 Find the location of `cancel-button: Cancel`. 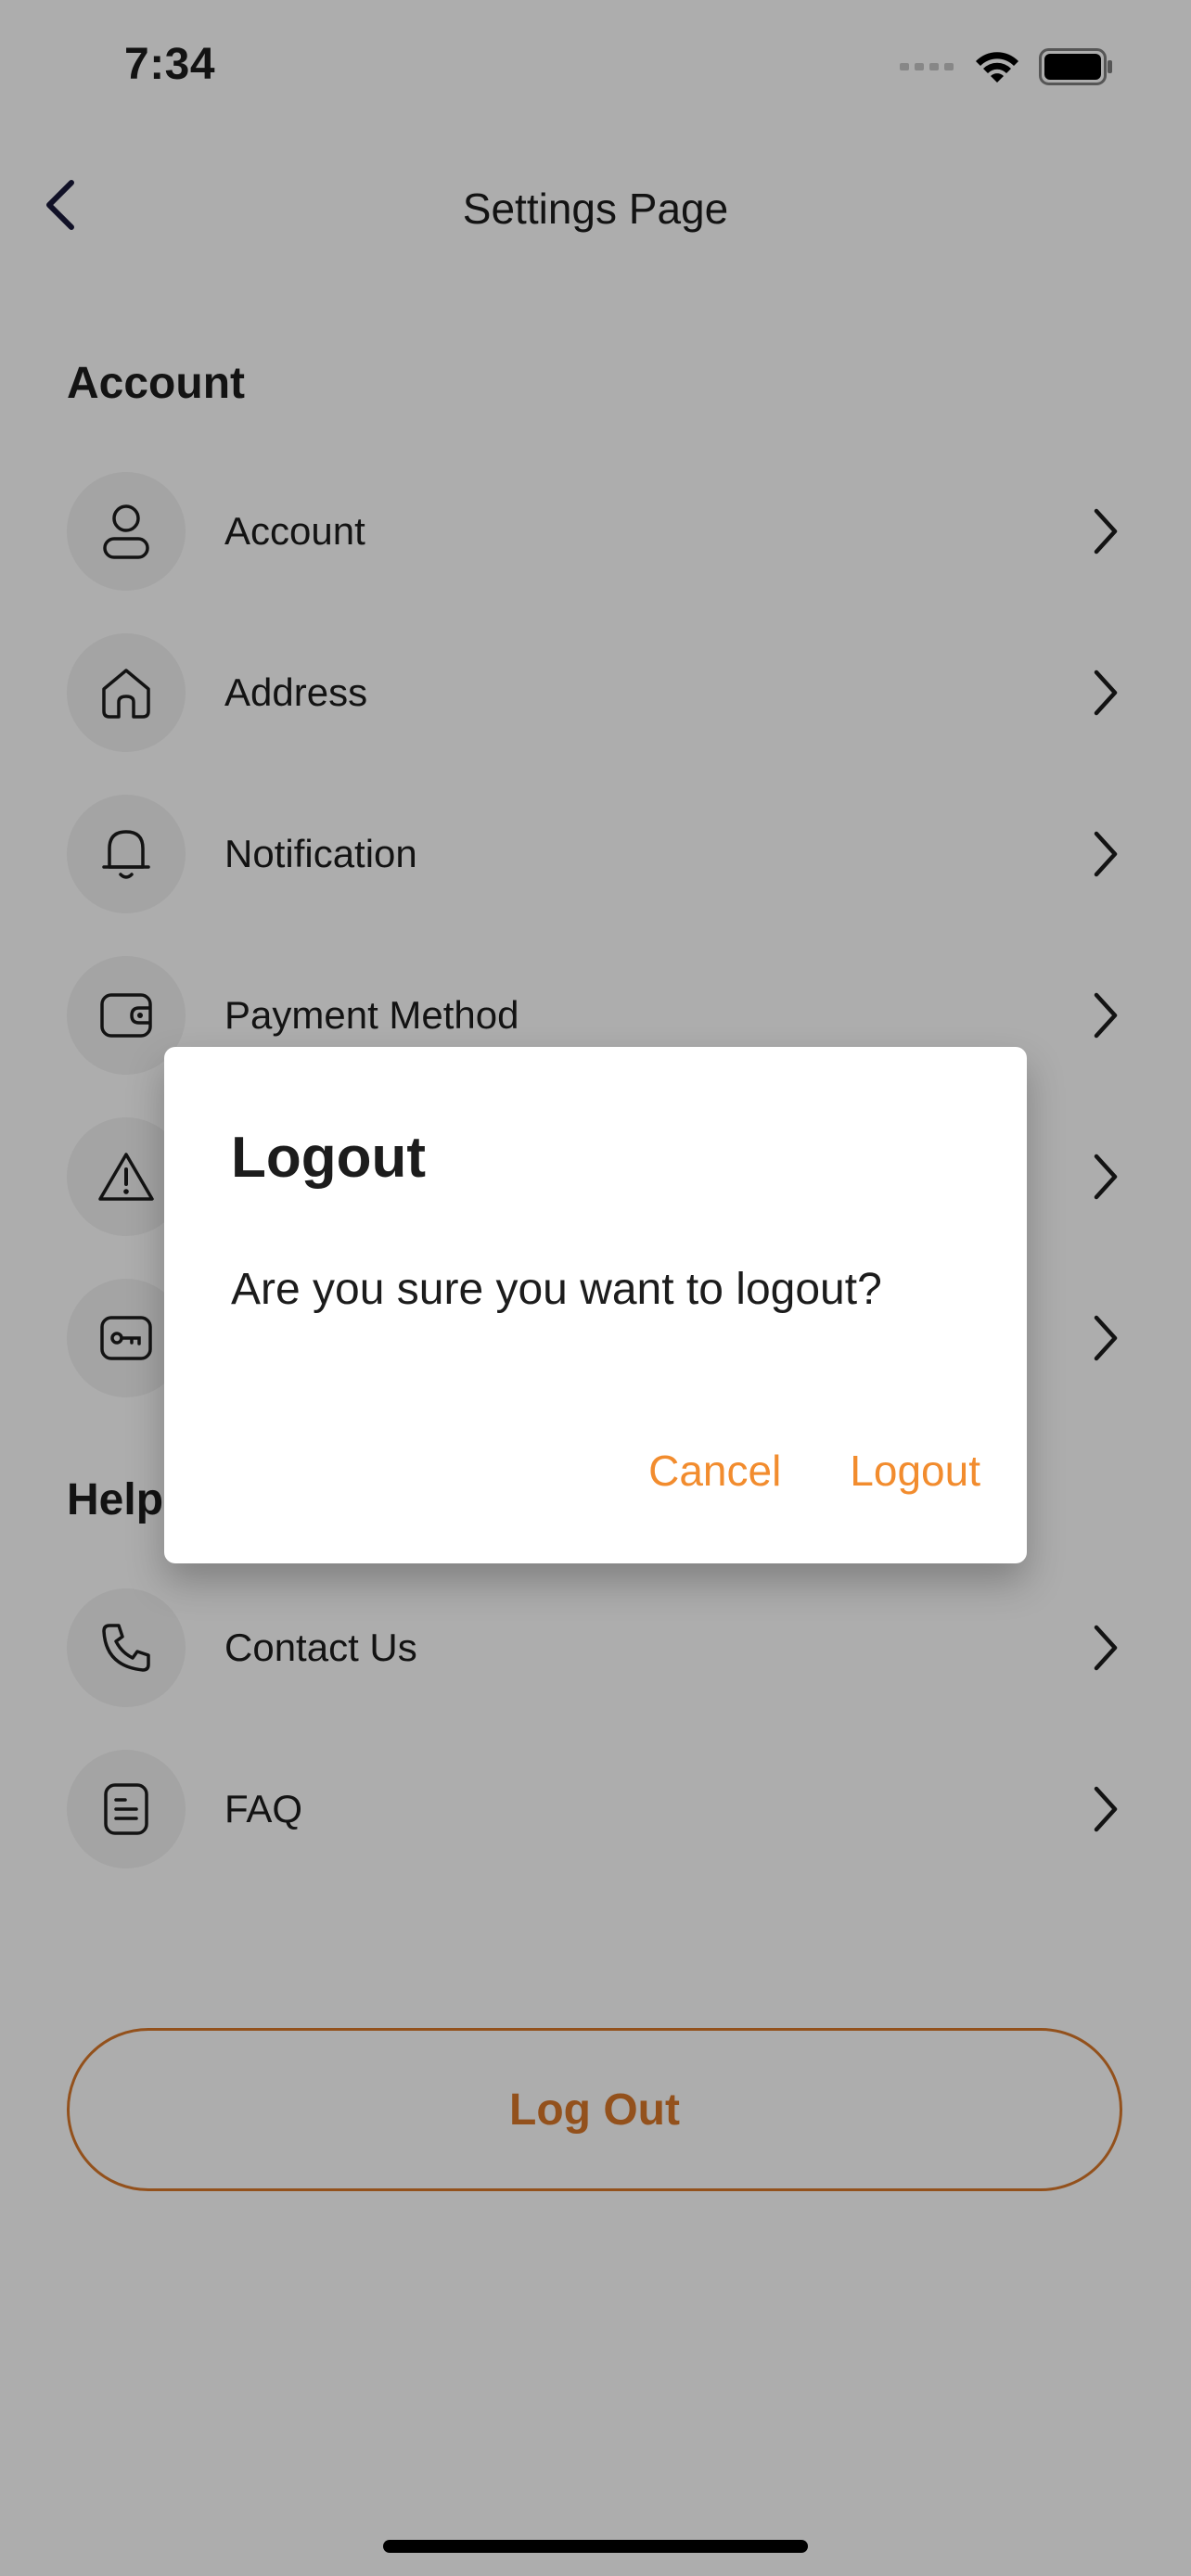

cancel-button: Cancel is located at coordinates (714, 1471).